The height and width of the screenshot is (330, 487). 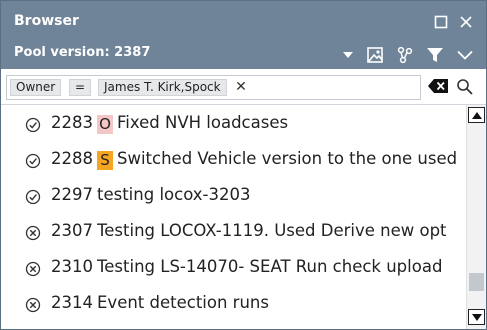 I want to click on filter-bar: Owner = James T. Kirk,Spock ✕, so click(x=243, y=87).